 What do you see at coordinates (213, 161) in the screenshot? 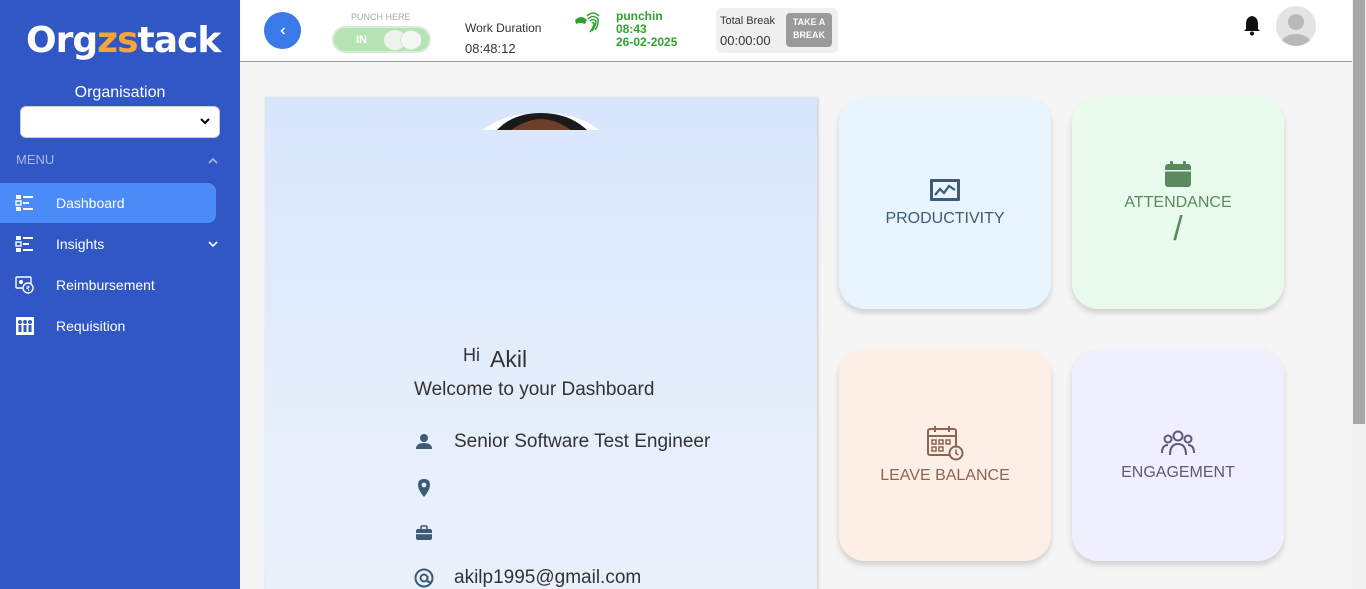
I see `chevron-up-icon` at bounding box center [213, 161].